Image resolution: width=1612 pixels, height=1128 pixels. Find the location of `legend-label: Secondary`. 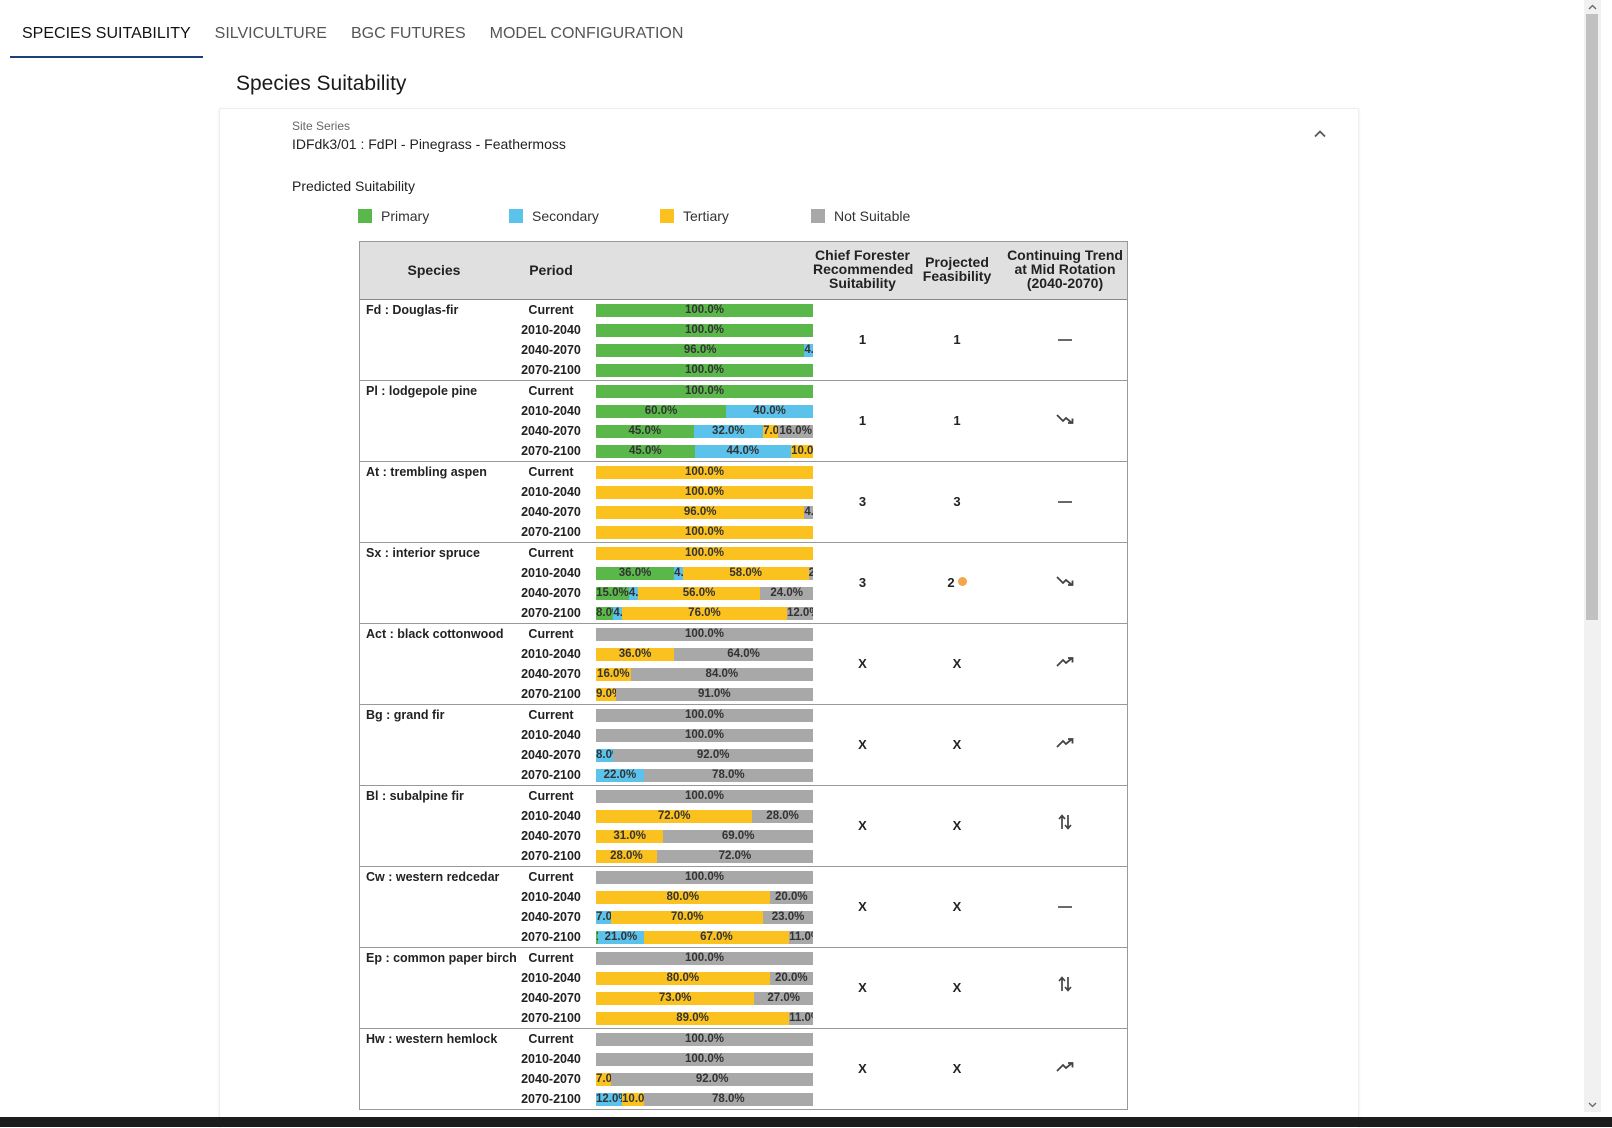

legend-label: Secondary is located at coordinates (565, 216).